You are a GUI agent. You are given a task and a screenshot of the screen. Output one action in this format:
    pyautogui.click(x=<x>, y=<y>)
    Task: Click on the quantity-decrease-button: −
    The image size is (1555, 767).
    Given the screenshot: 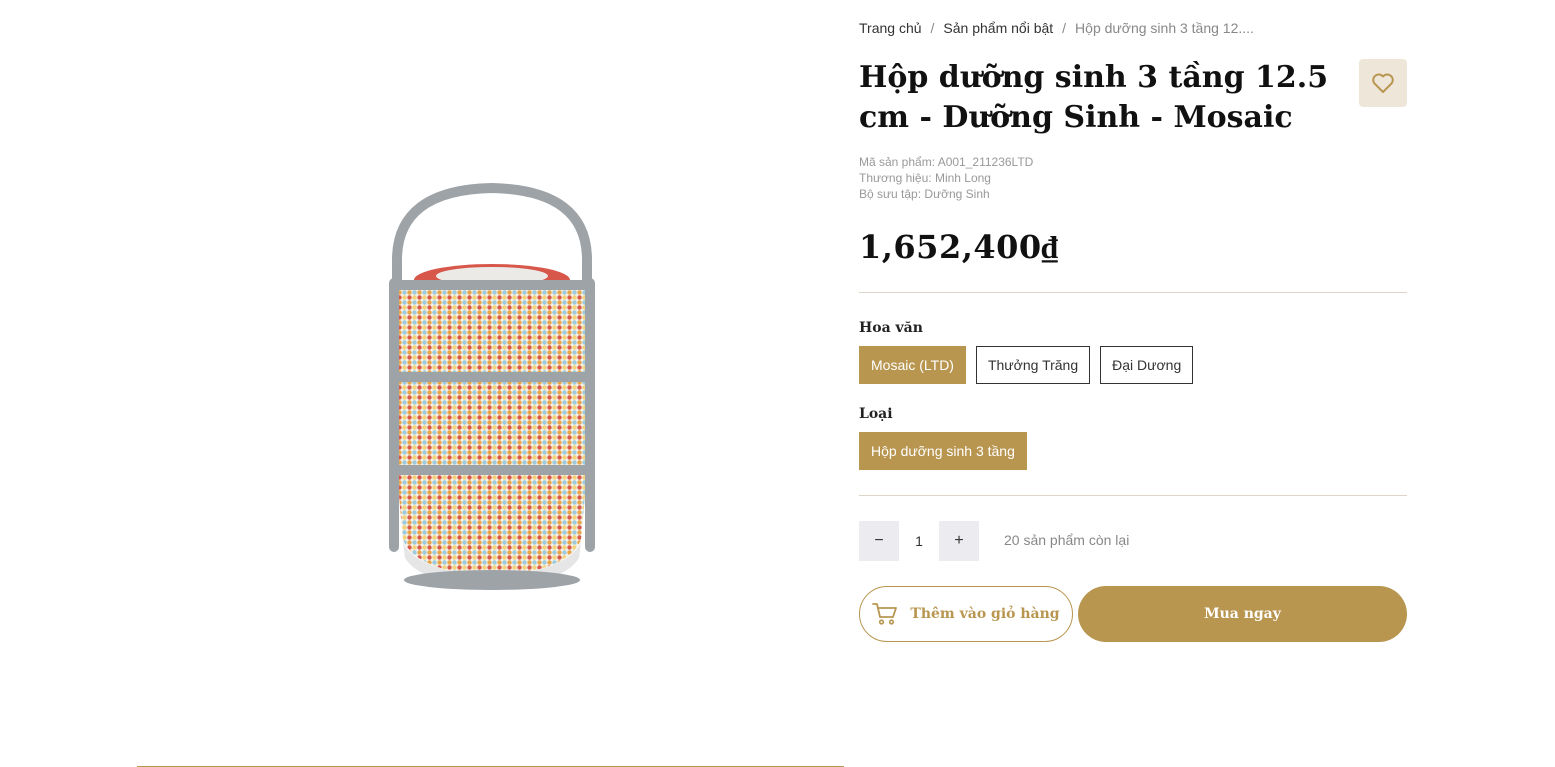 What is the action you would take?
    pyautogui.click(x=879, y=541)
    